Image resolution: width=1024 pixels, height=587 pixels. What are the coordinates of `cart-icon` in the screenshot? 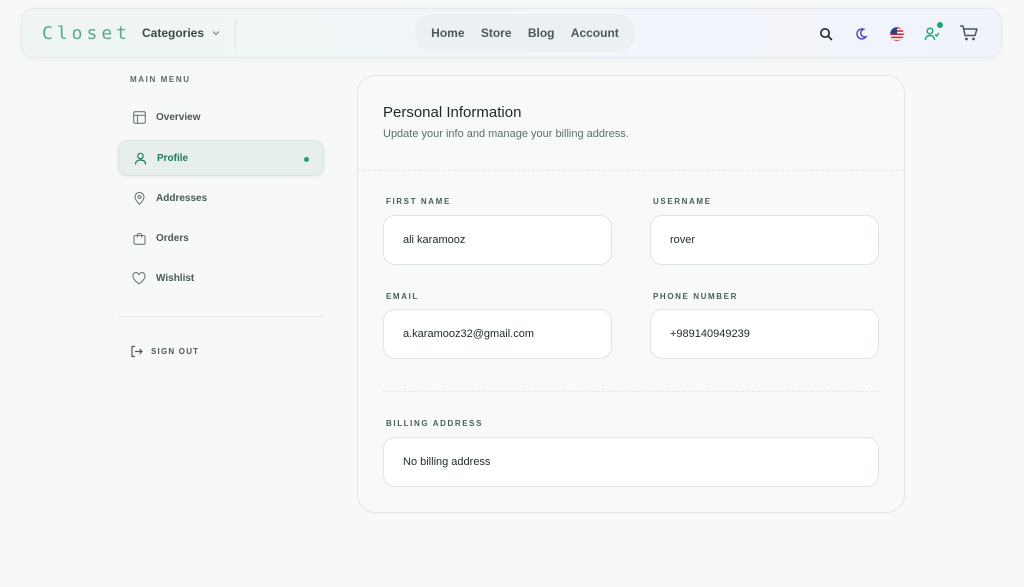 It's located at (969, 33).